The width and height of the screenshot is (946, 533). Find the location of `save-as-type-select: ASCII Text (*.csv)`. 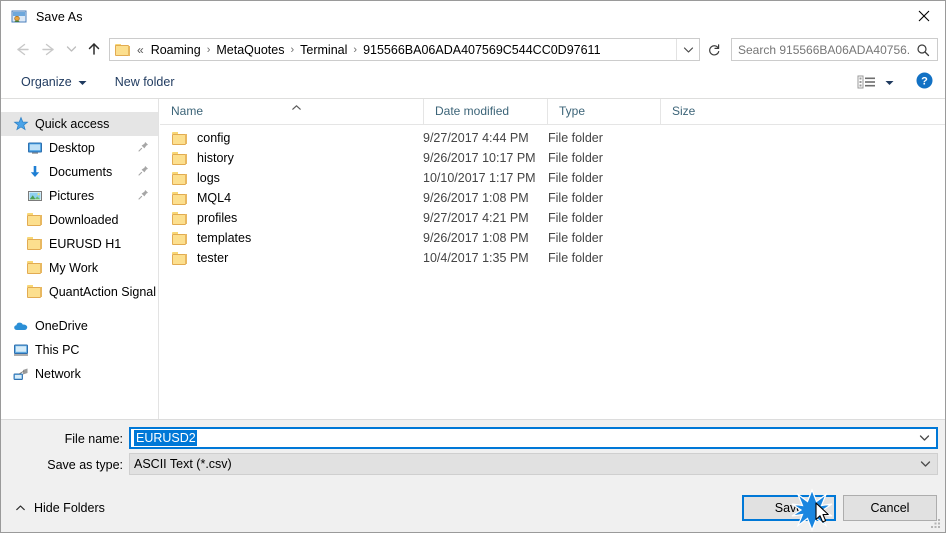

save-as-type-select: ASCII Text (*.csv) is located at coordinates (533, 464).